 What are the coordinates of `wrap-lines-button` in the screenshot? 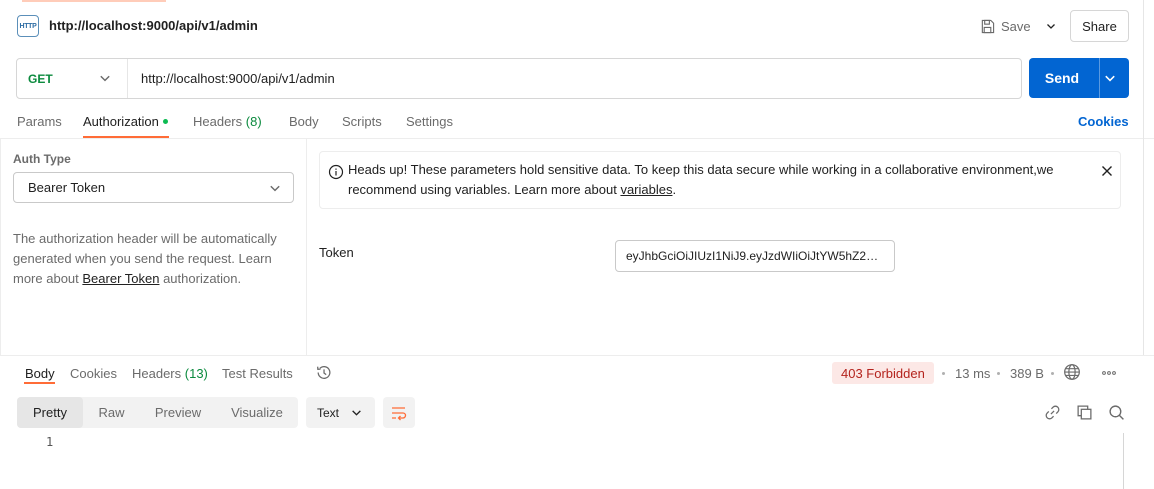 It's located at (399, 412).